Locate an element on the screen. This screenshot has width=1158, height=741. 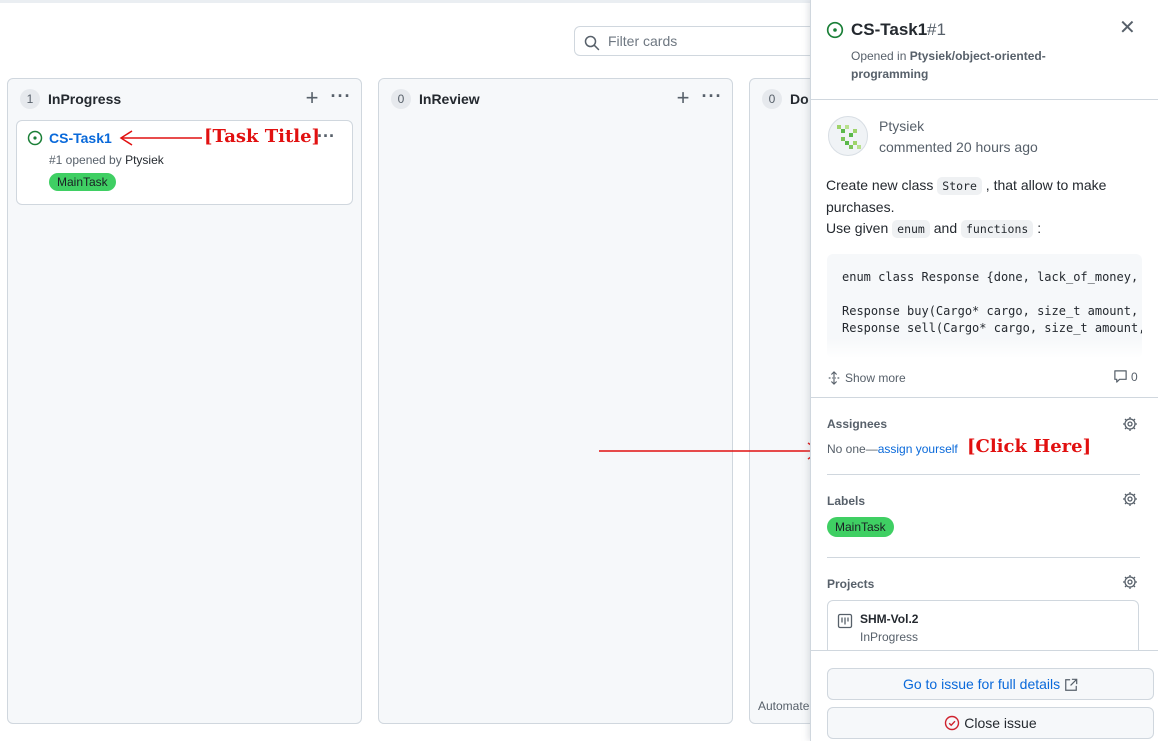
inline-code: enum is located at coordinates (911, 229).